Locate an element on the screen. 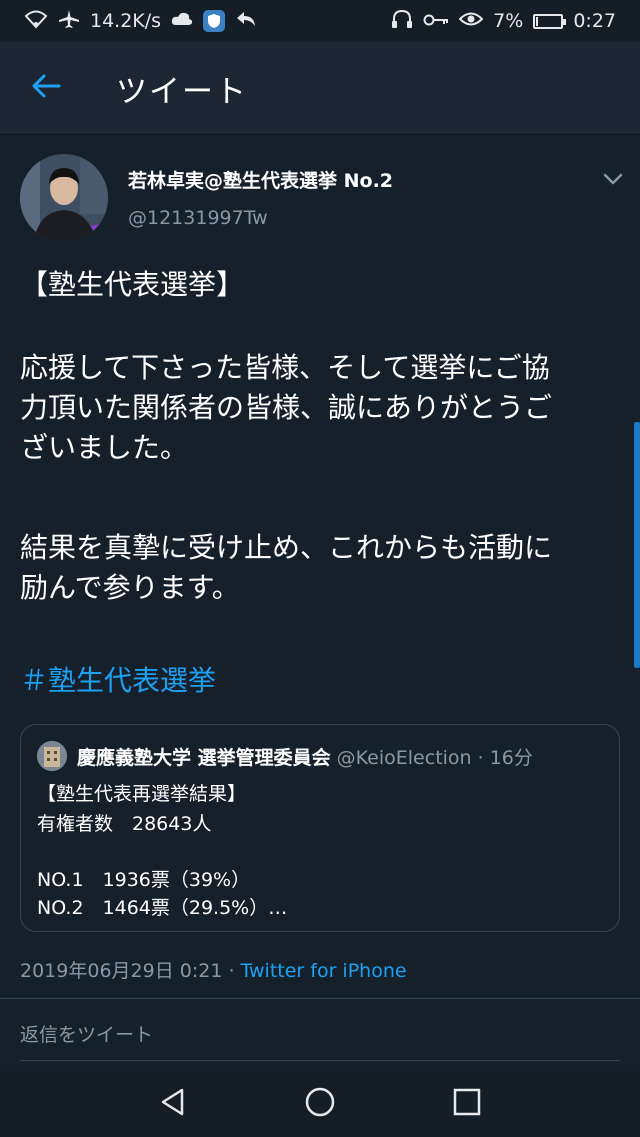 The image size is (640, 1137). wifi-icon is located at coordinates (36, 21).